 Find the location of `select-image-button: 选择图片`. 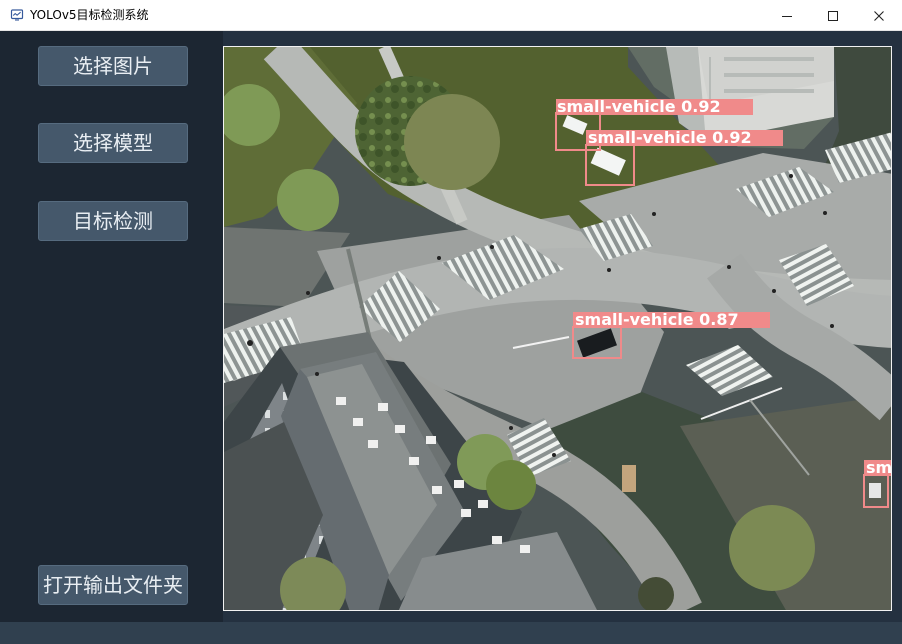

select-image-button: 选择图片 is located at coordinates (113, 66).